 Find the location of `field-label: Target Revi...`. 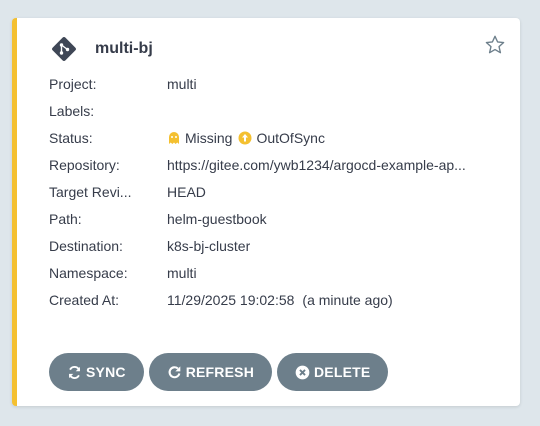

field-label: Target Revi... is located at coordinates (90, 191).